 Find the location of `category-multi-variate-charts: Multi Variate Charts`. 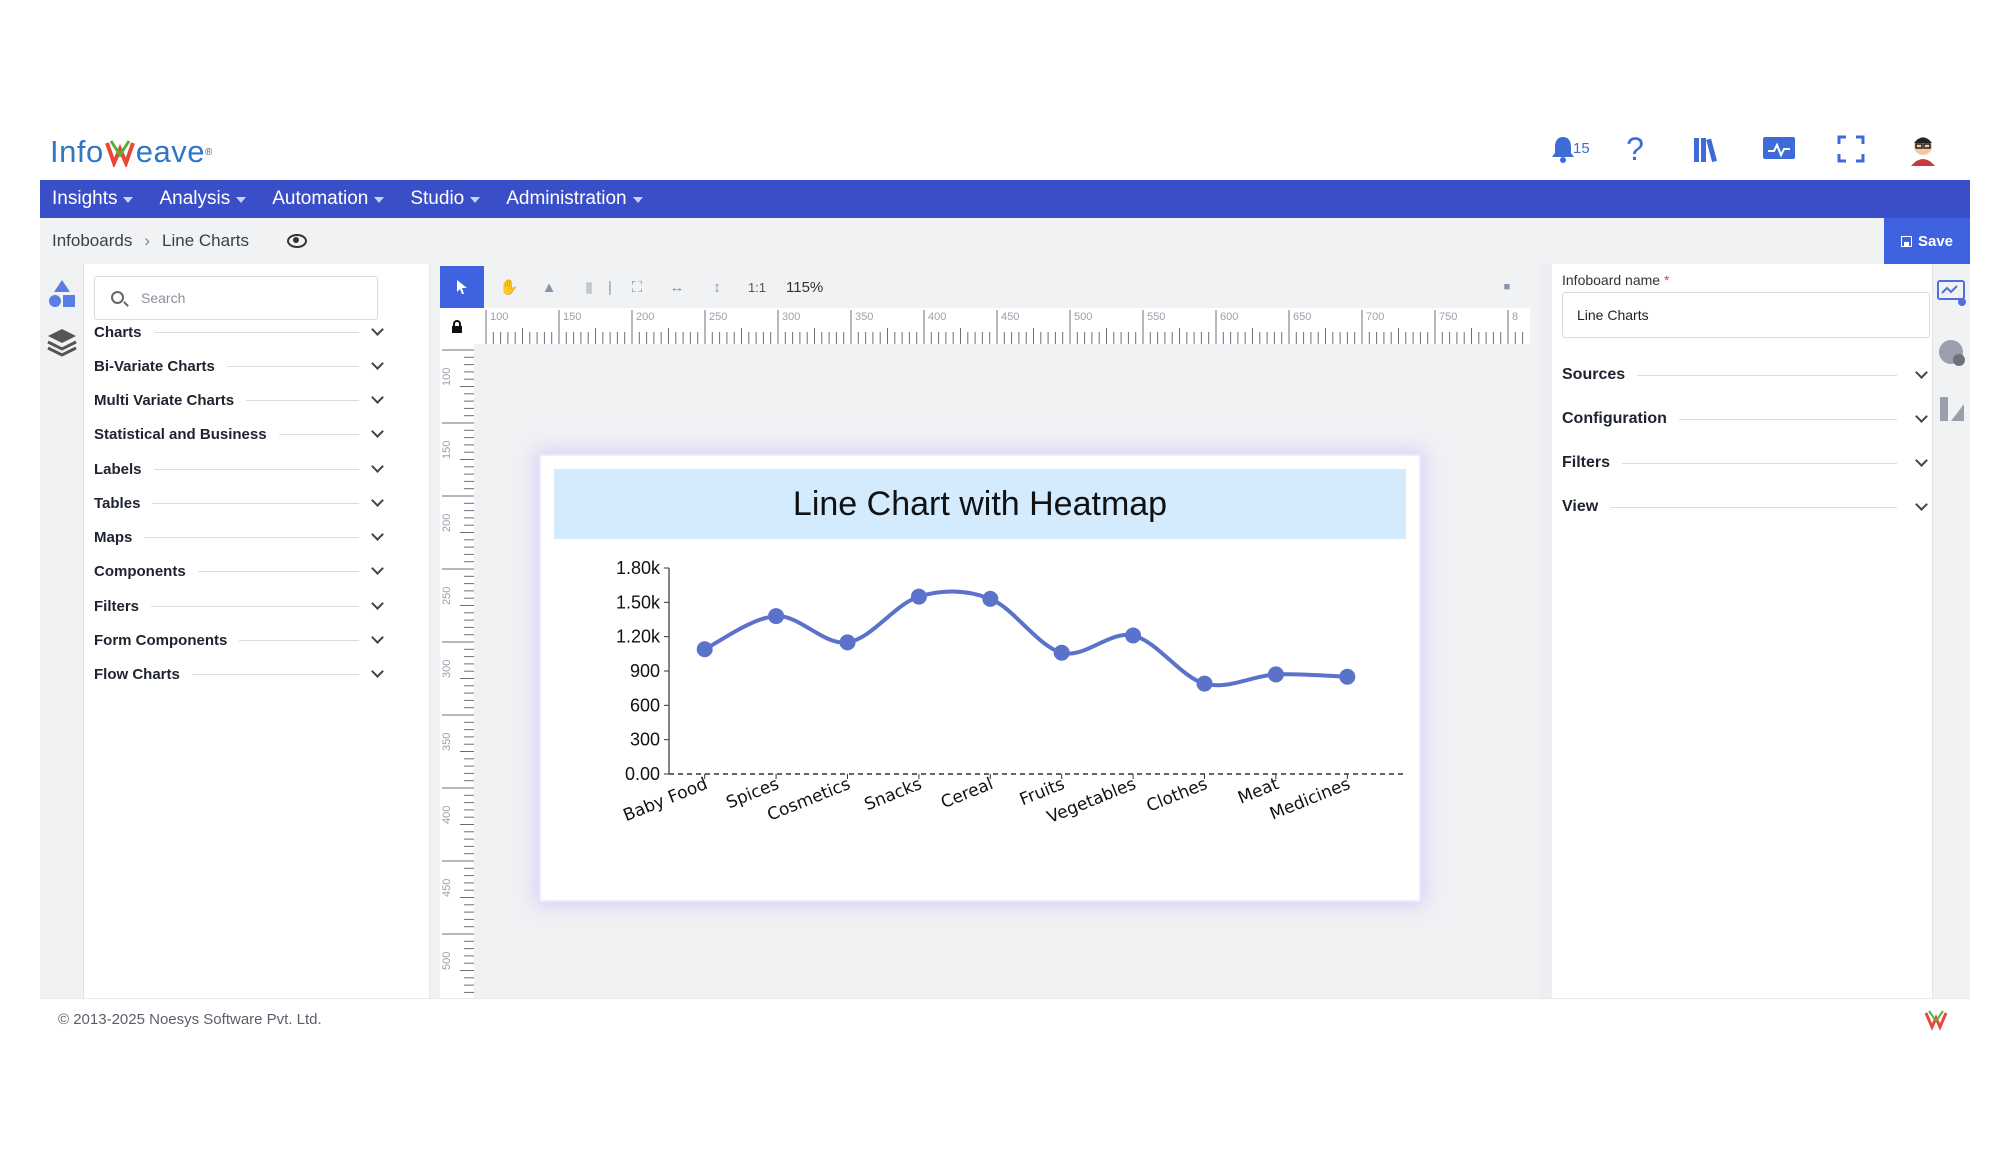

category-multi-variate-charts: Multi Variate Charts is located at coordinates (240, 400).